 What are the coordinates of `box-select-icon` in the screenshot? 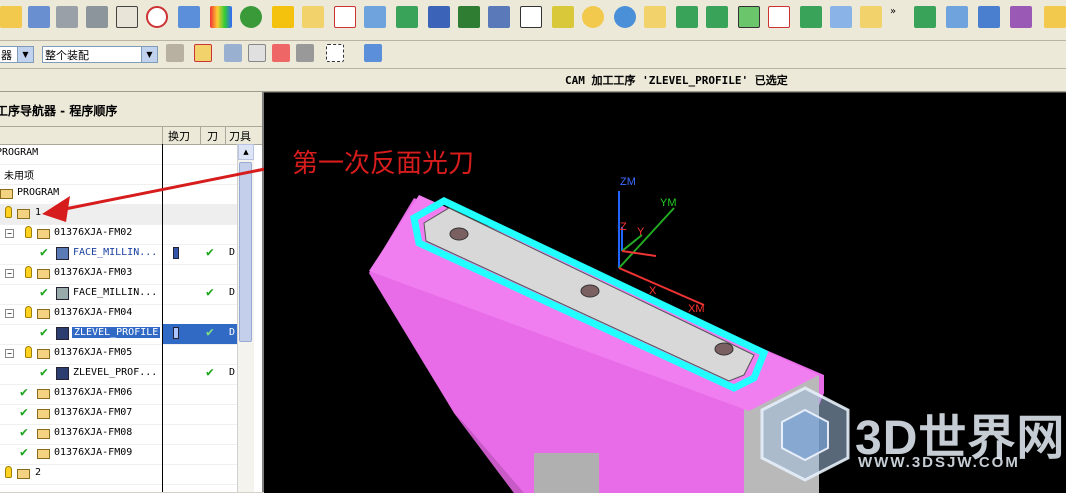 It's located at (335, 53).